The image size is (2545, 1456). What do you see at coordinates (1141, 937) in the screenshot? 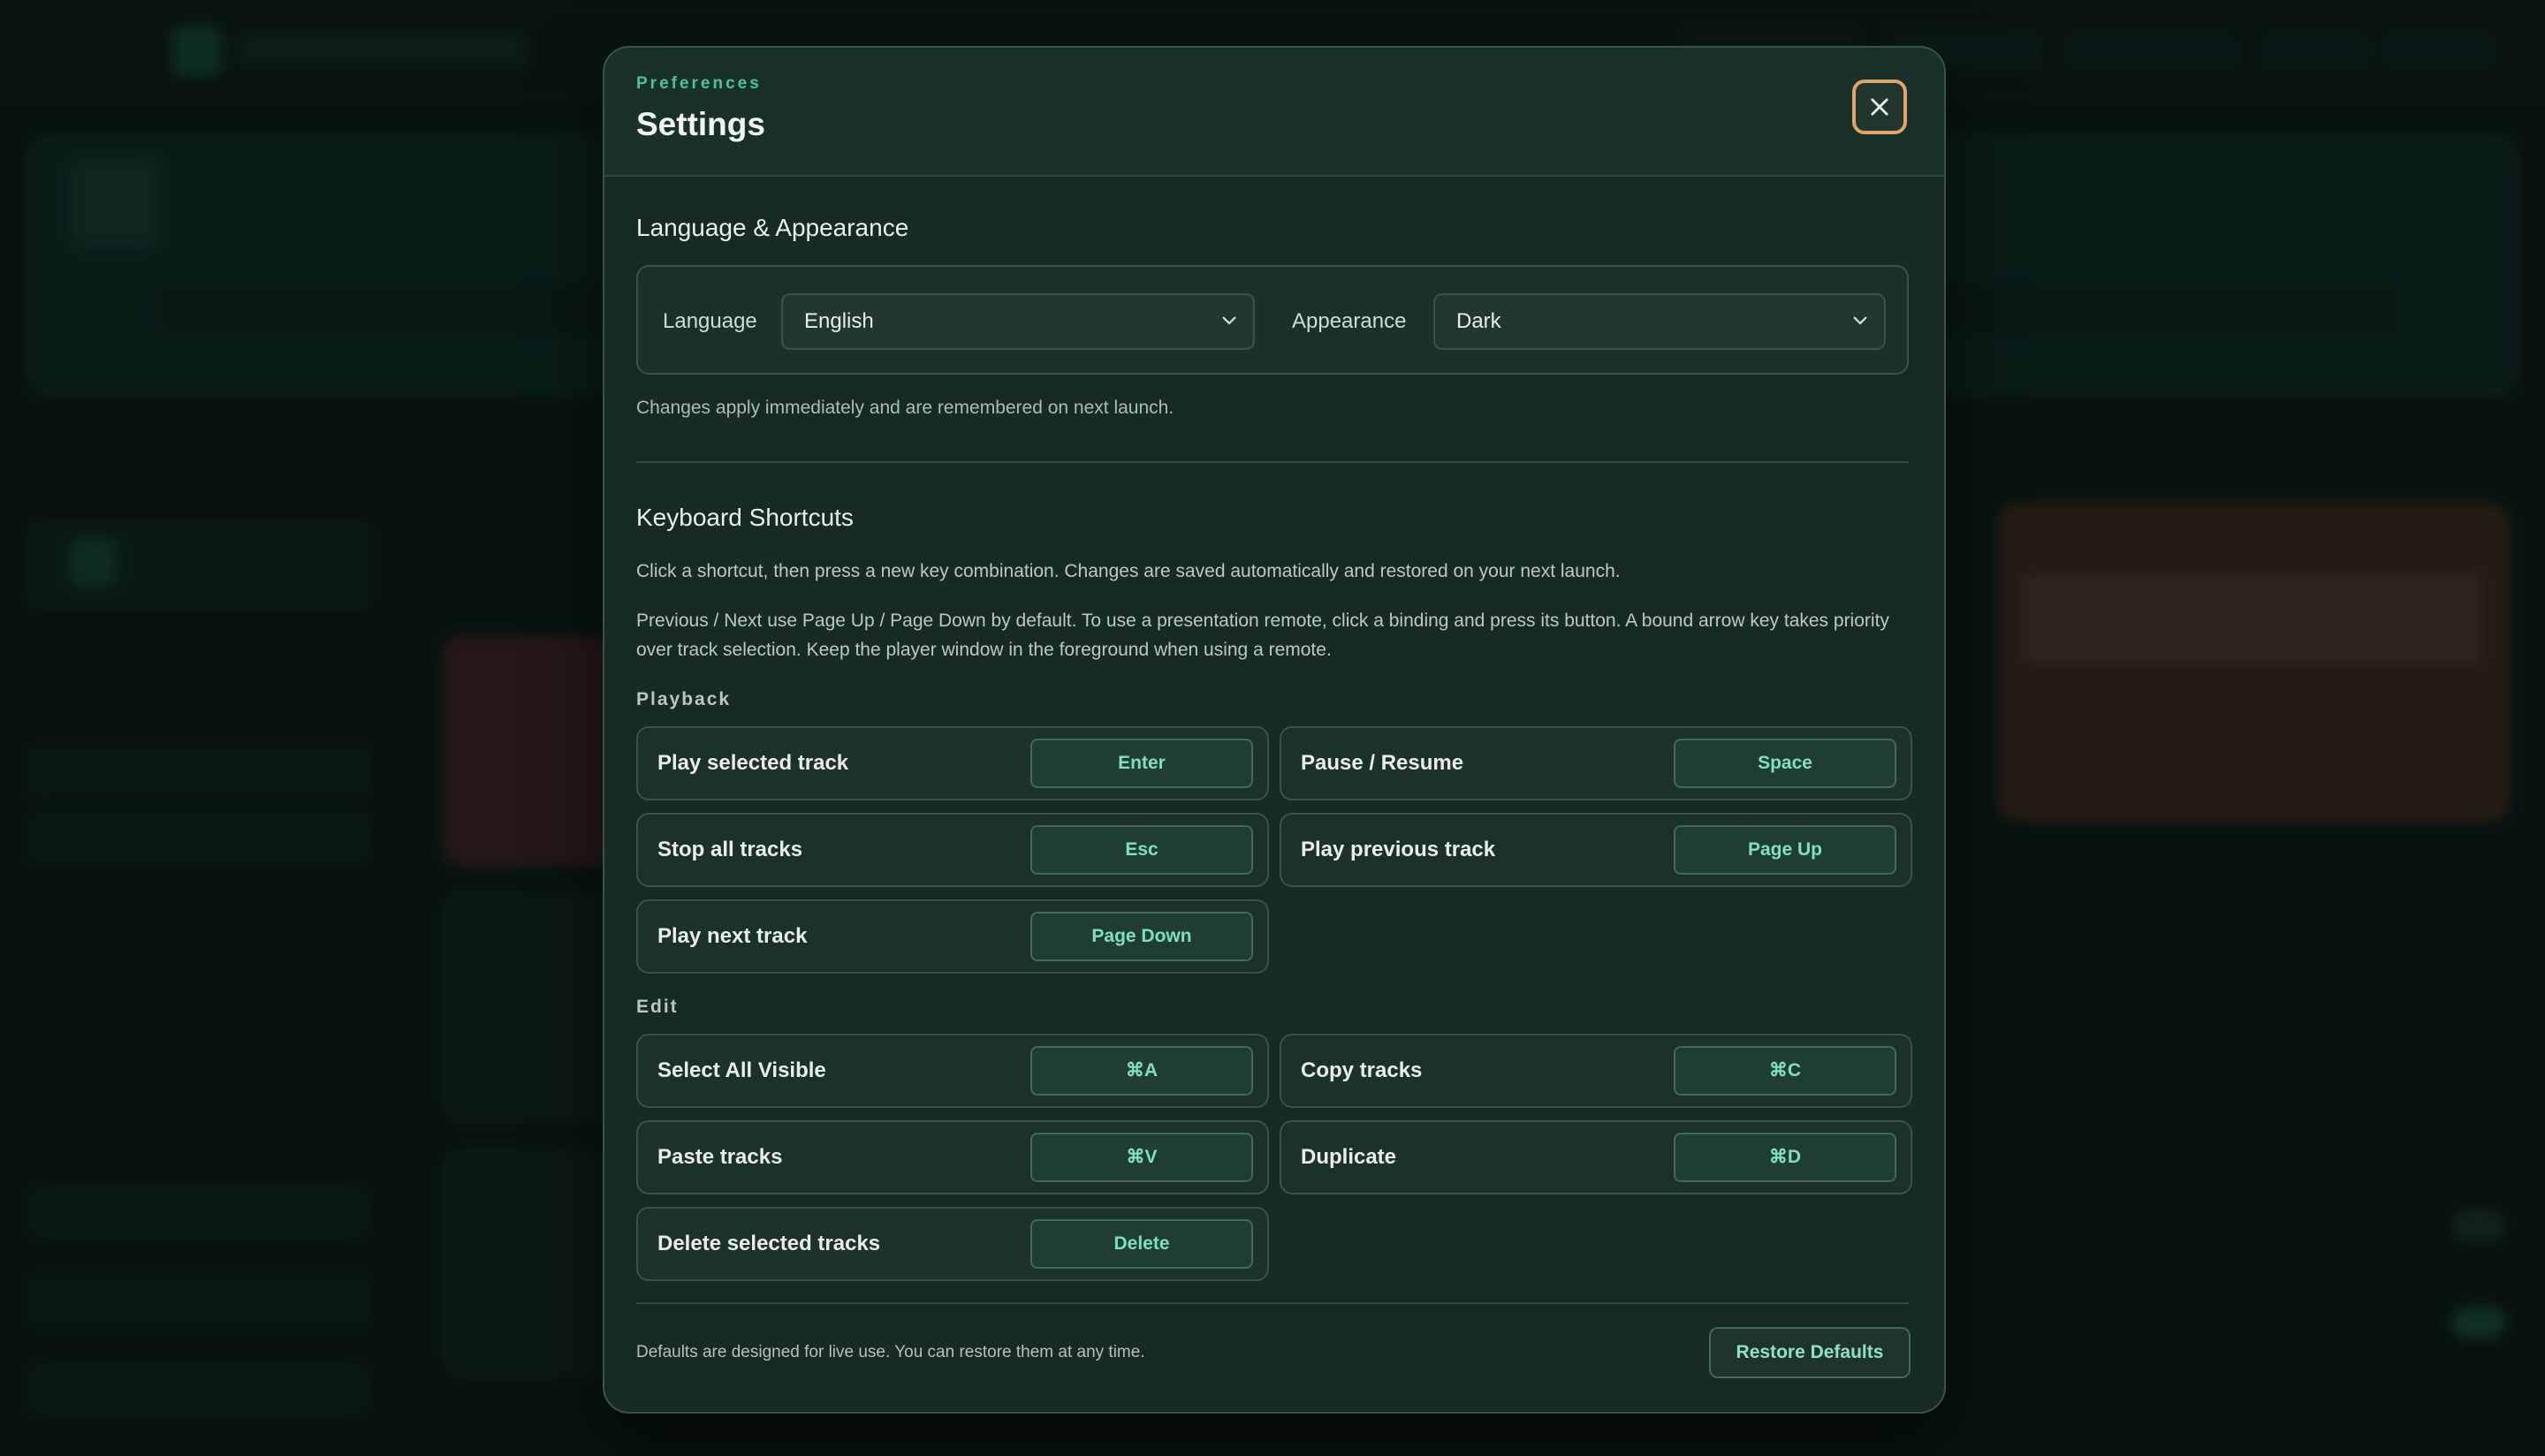
I see `shortcut-binding-button: Page Down` at bounding box center [1141, 937].